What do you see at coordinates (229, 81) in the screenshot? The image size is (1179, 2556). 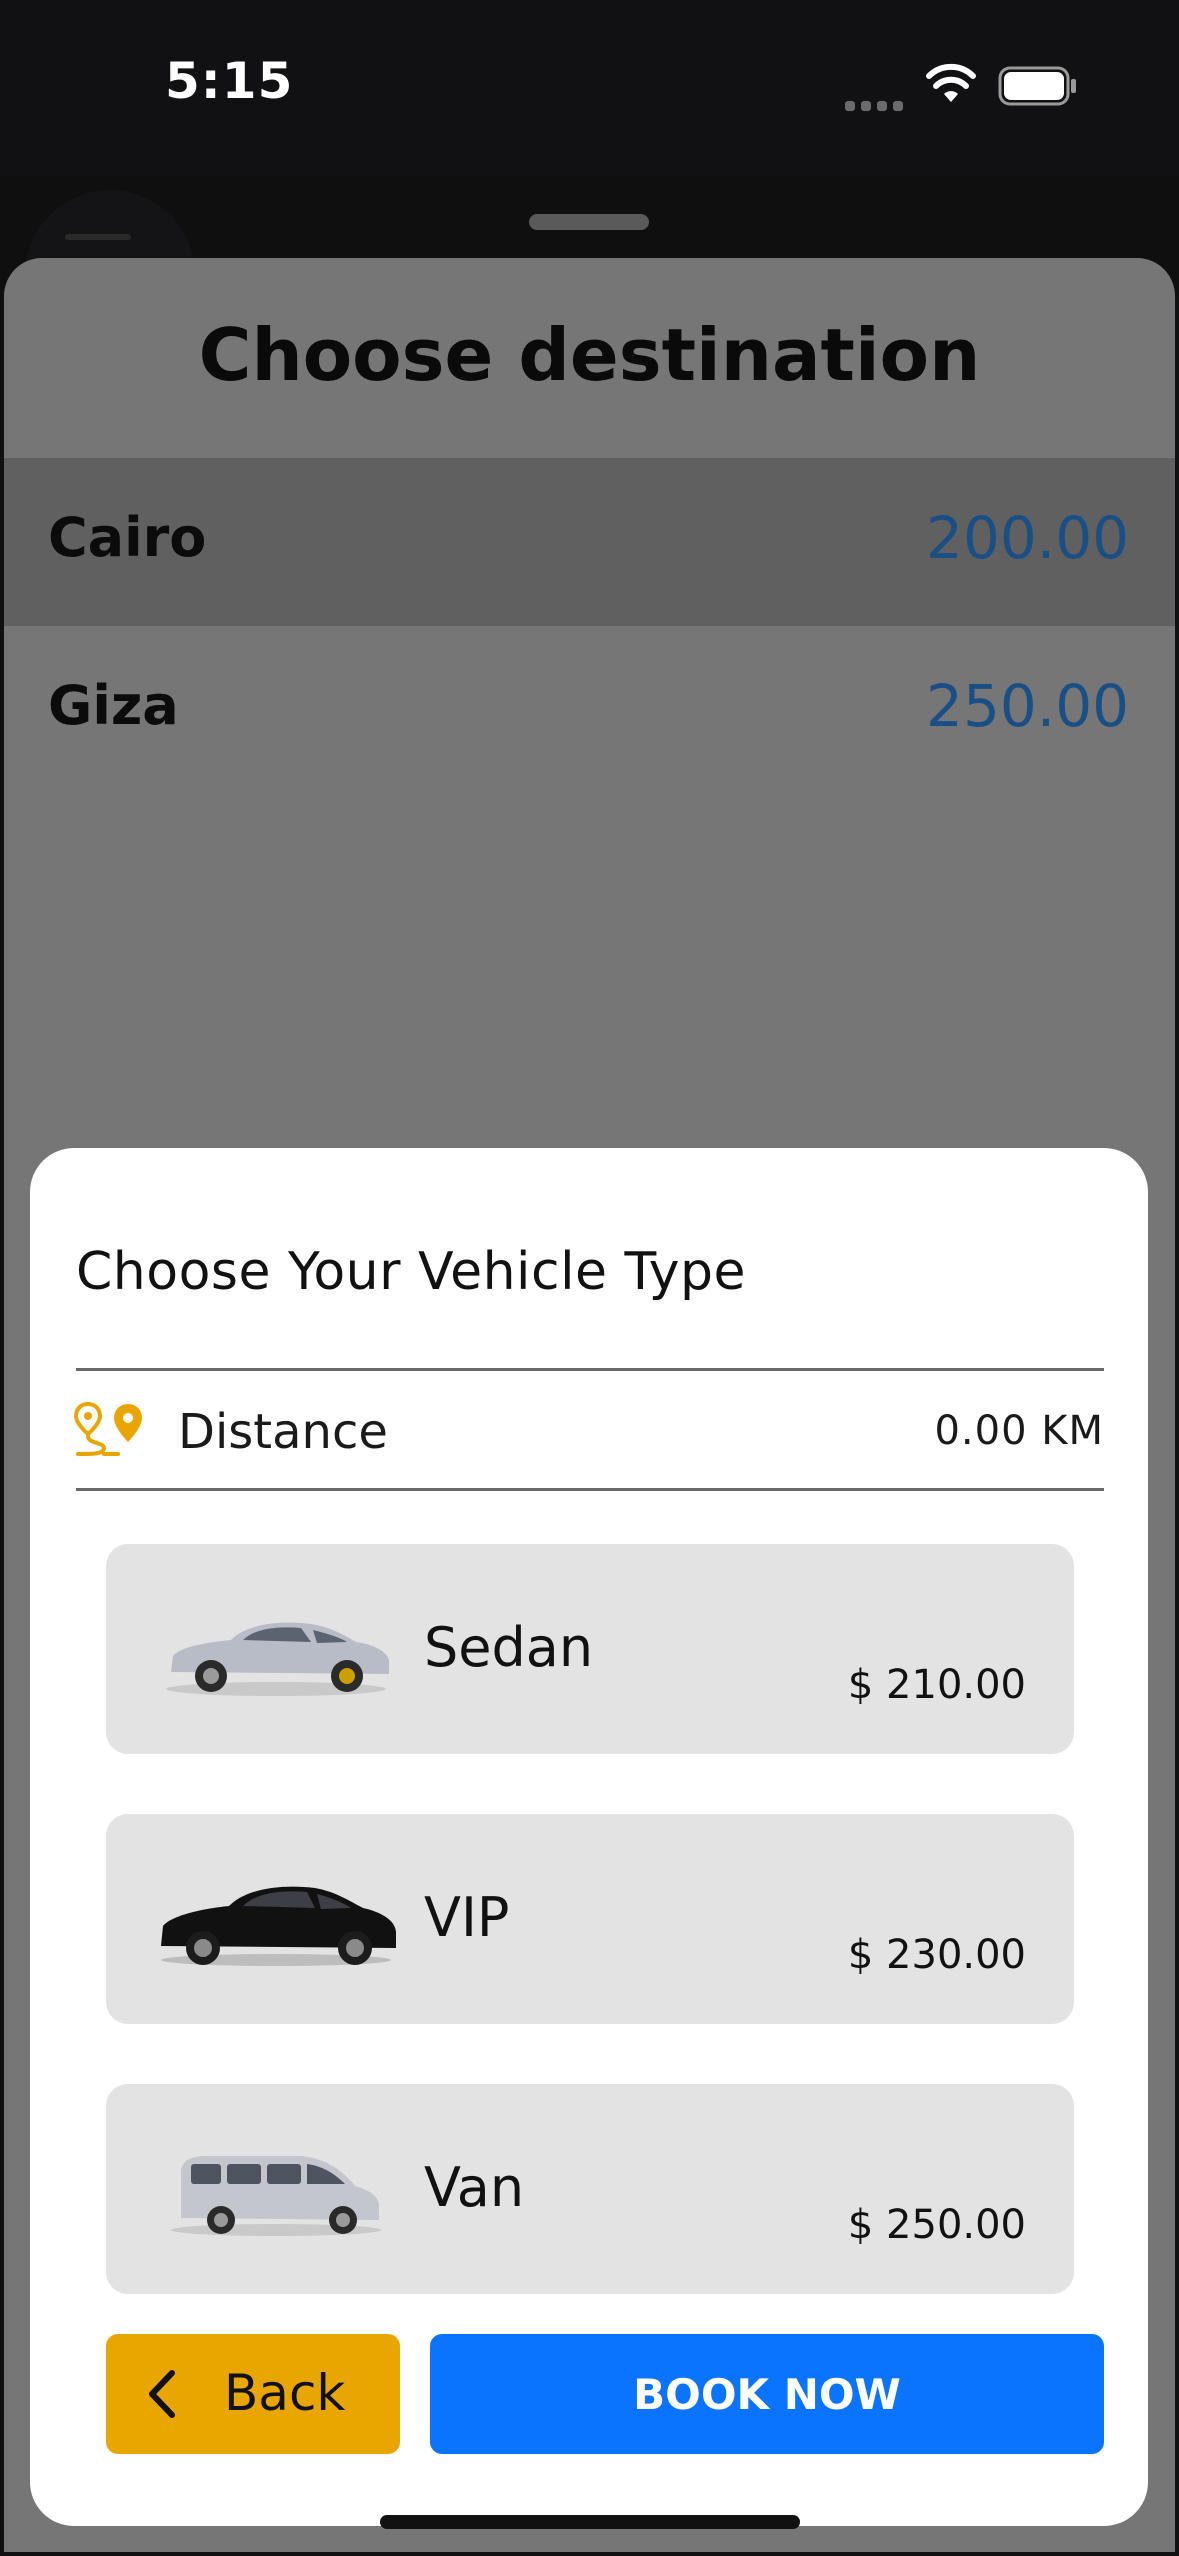 I see `status-time: 5:15` at bounding box center [229, 81].